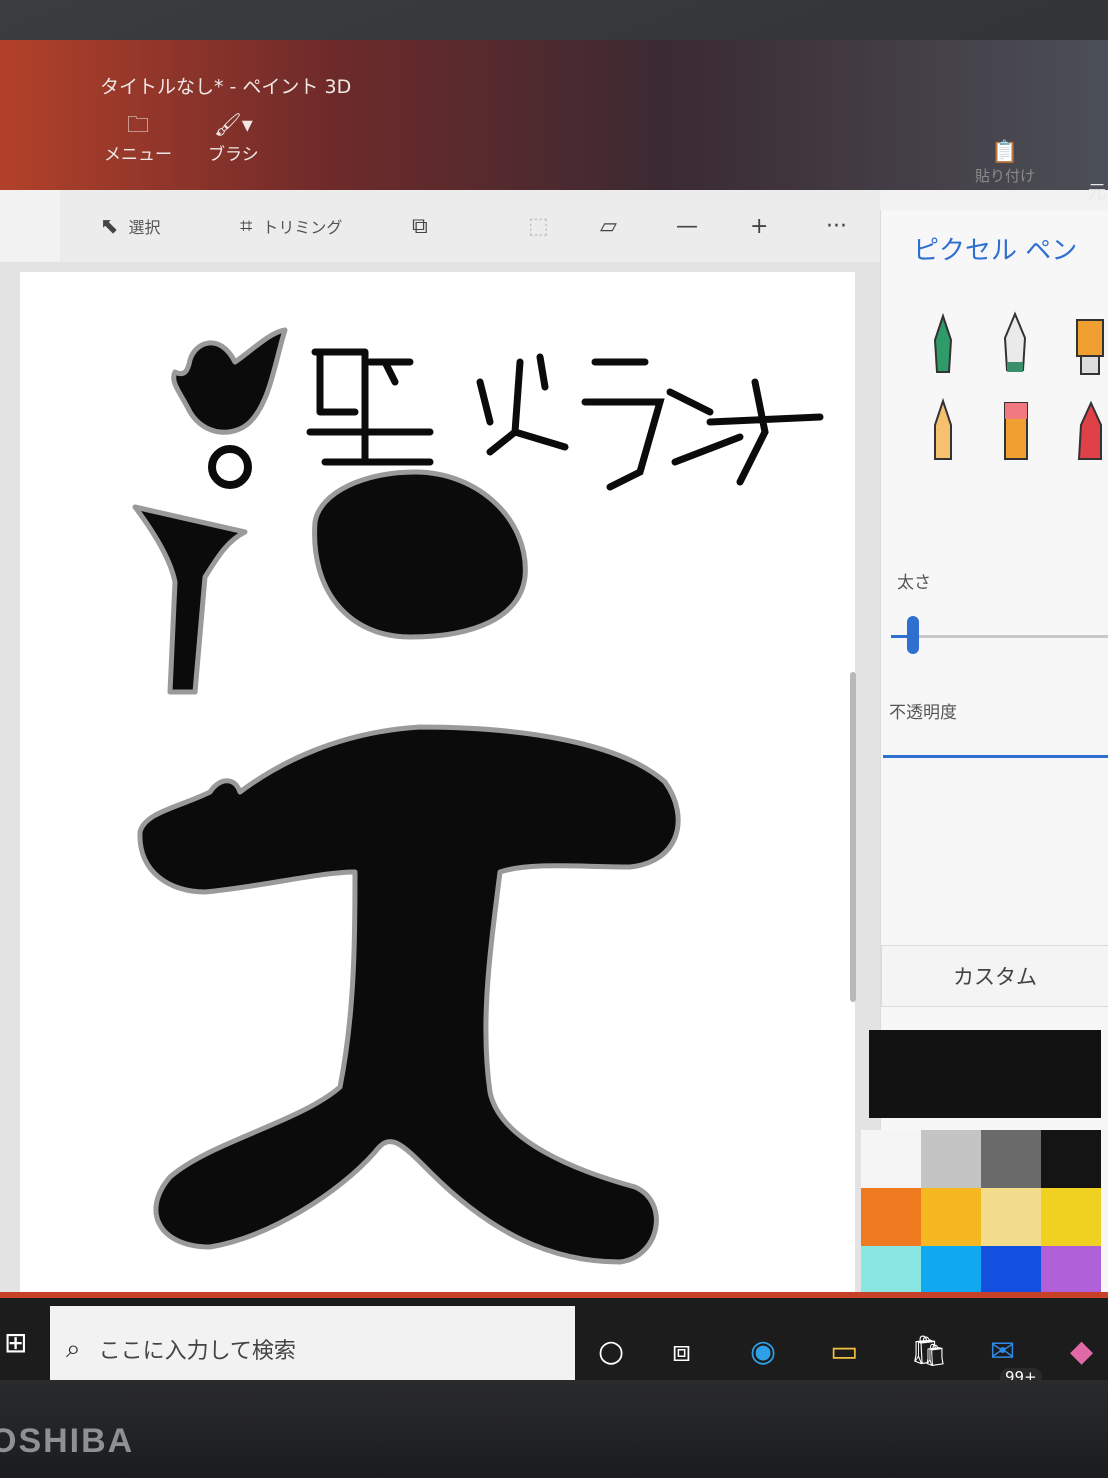 This screenshot has height=1478, width=1108. What do you see at coordinates (1015, 345) in the screenshot?
I see `calligraphy-pen-icon` at bounding box center [1015, 345].